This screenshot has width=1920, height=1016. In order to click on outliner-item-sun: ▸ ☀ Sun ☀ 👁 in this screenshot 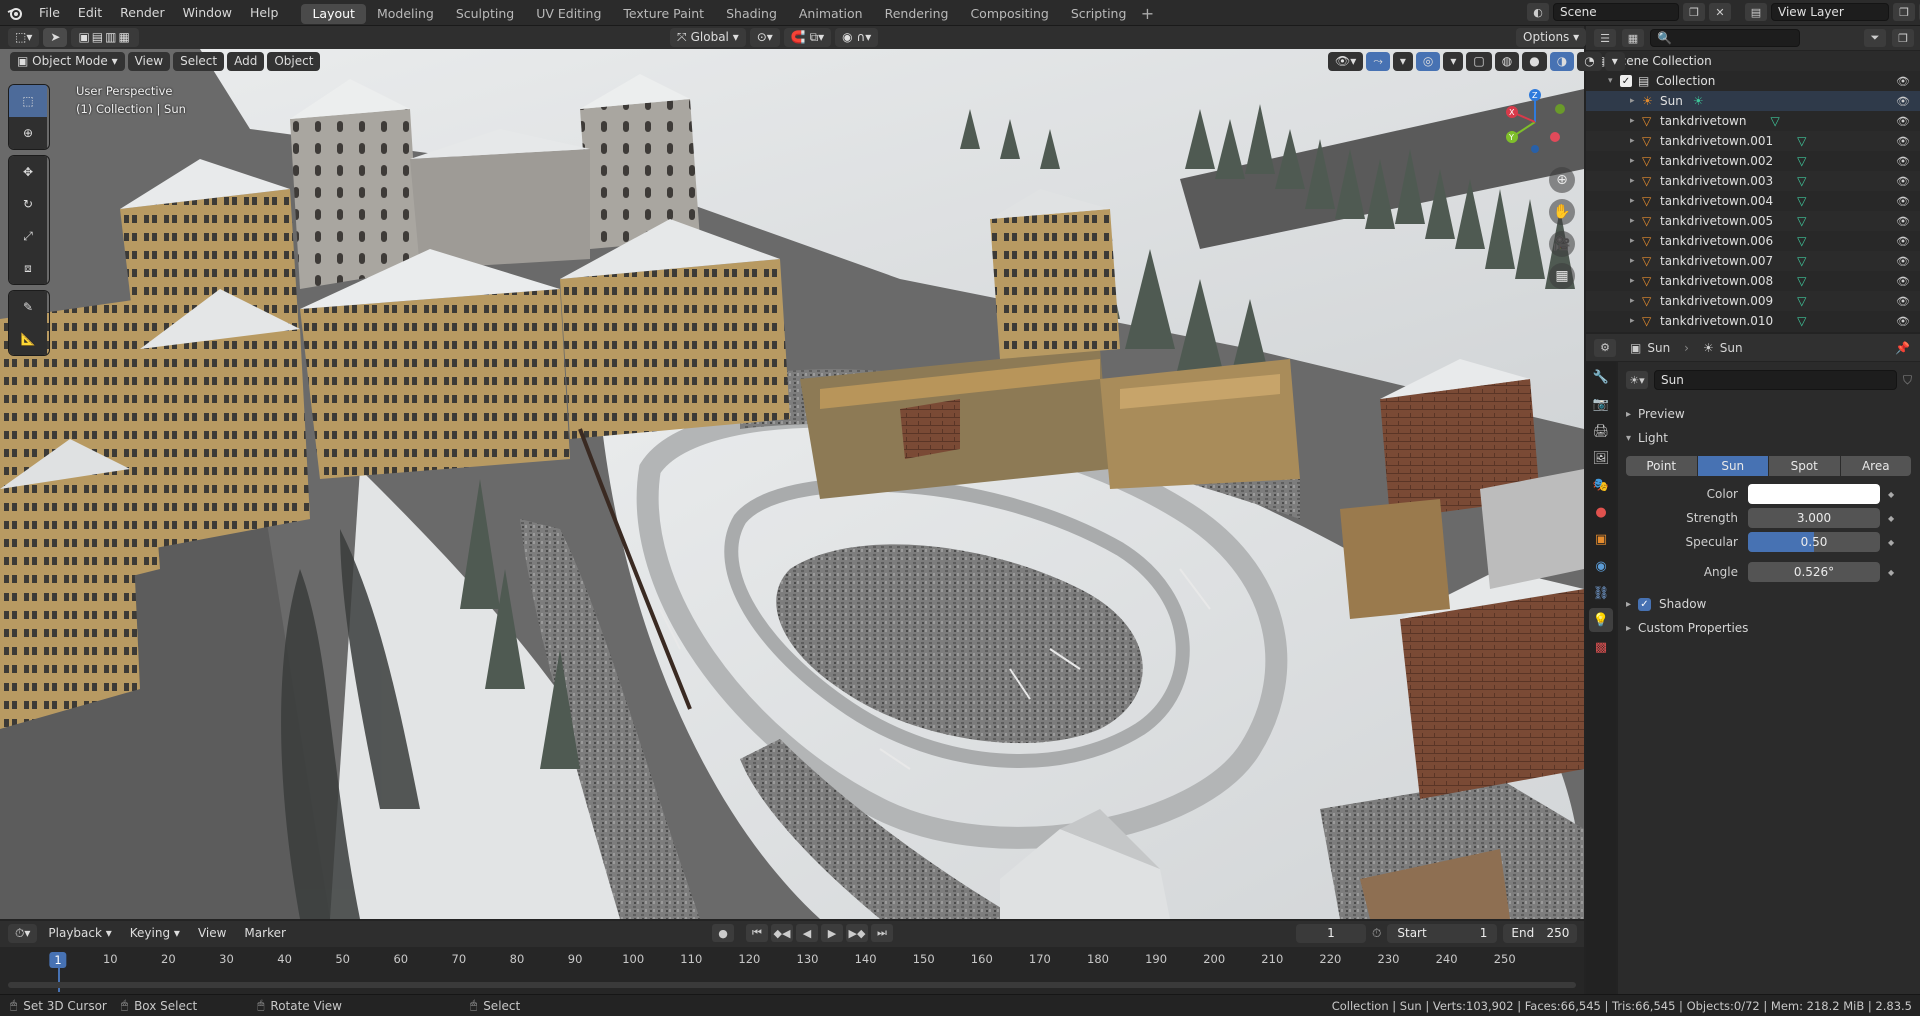, I will do `click(1753, 101)`.